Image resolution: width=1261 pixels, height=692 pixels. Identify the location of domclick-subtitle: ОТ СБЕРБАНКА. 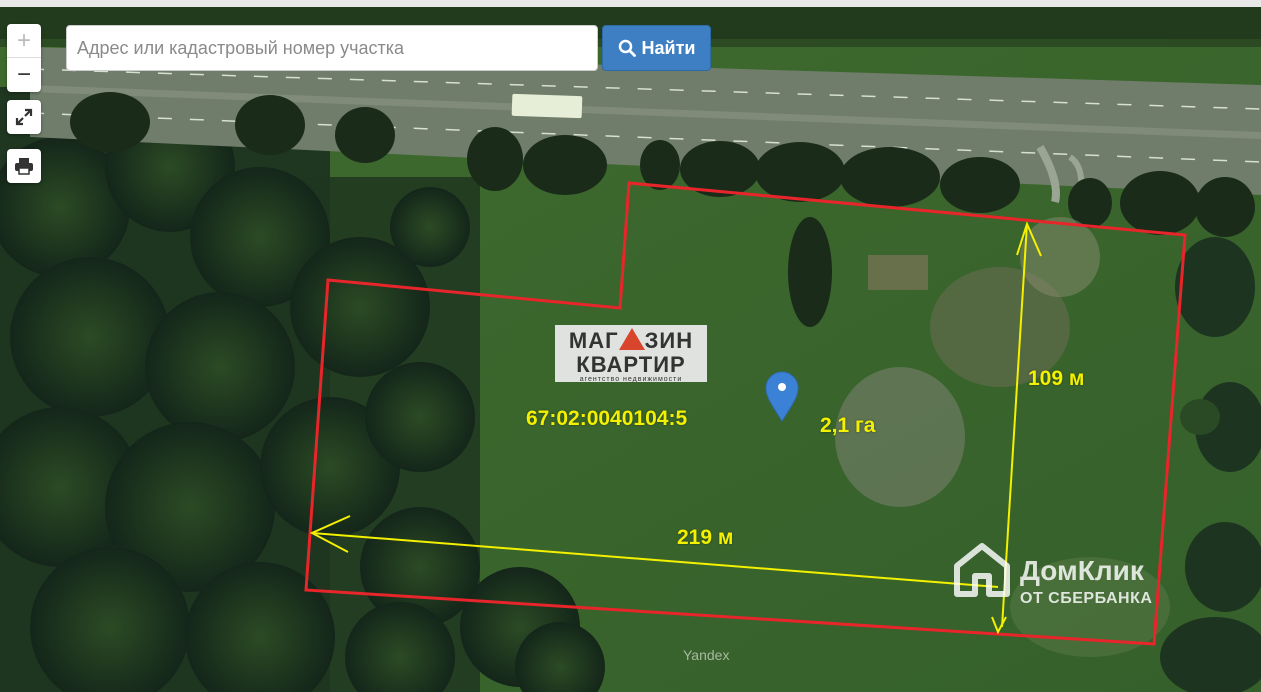
(1086, 598).